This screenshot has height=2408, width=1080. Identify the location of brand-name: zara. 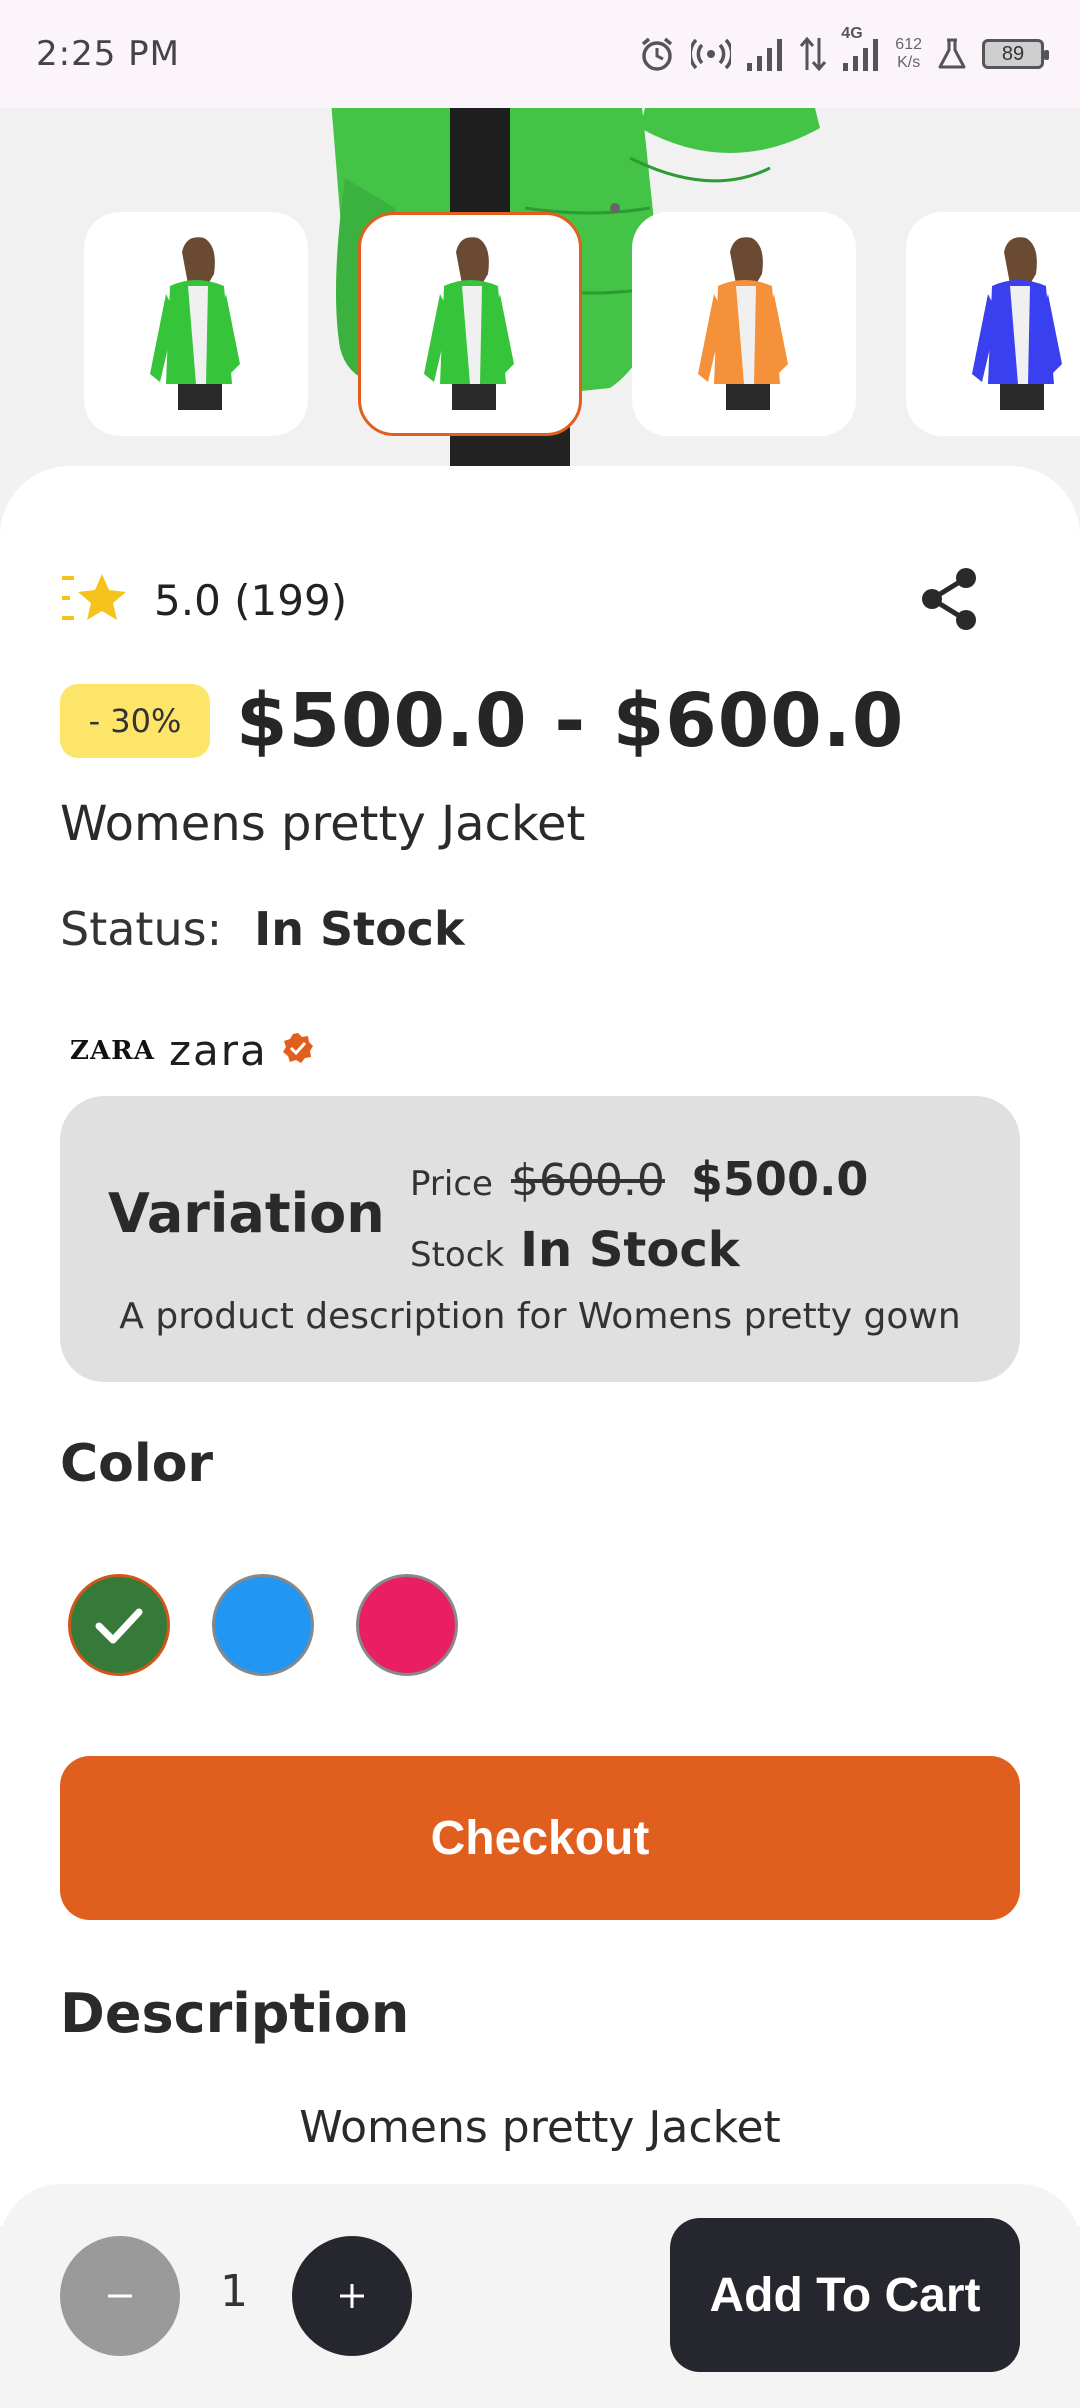
(218, 1050).